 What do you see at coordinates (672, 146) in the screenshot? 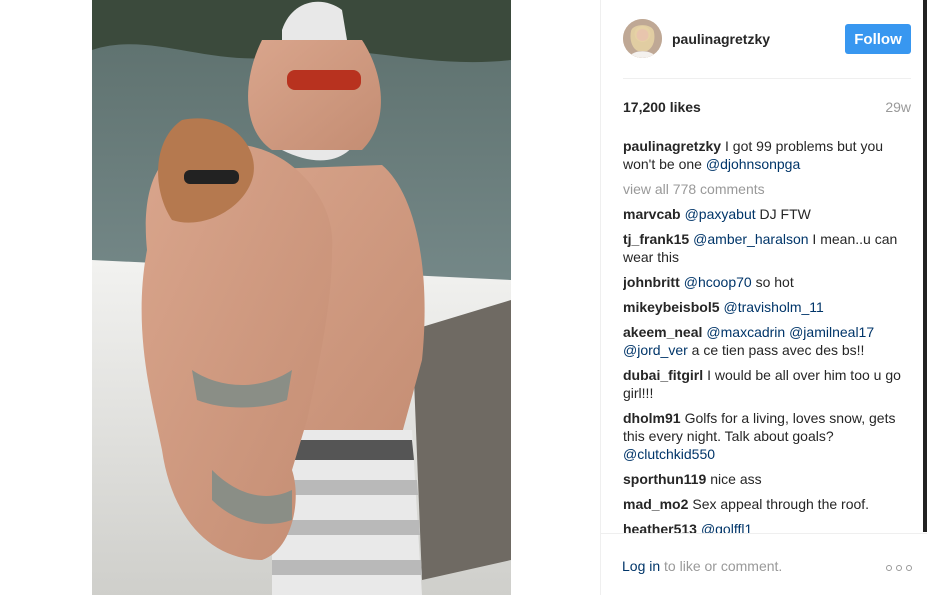
I see `caption-username: paulinagretzky` at bounding box center [672, 146].